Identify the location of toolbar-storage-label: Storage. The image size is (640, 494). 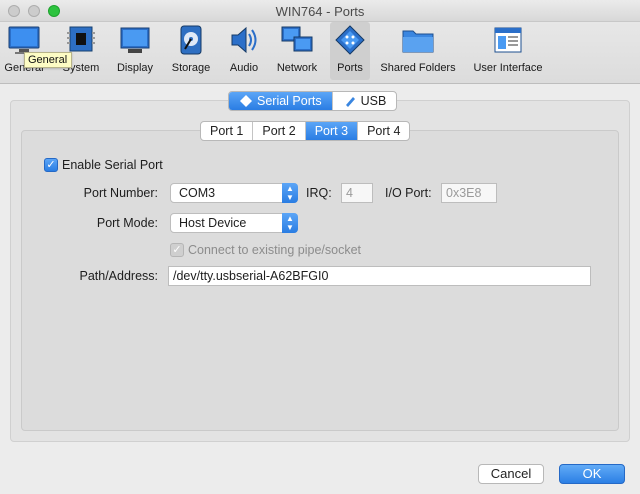
(191, 68).